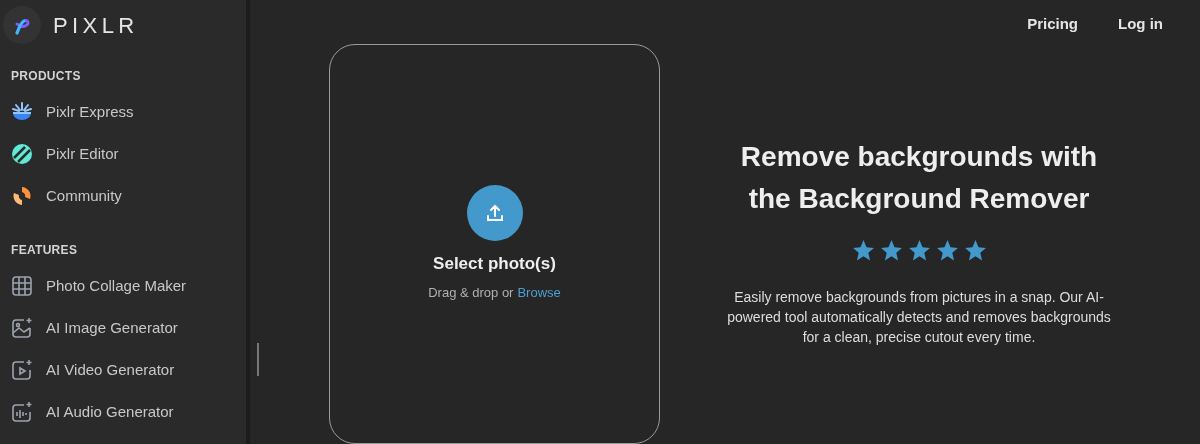 The height and width of the screenshot is (444, 1200). Describe the element at coordinates (258, 359) in the screenshot. I see `resize-handle` at that location.